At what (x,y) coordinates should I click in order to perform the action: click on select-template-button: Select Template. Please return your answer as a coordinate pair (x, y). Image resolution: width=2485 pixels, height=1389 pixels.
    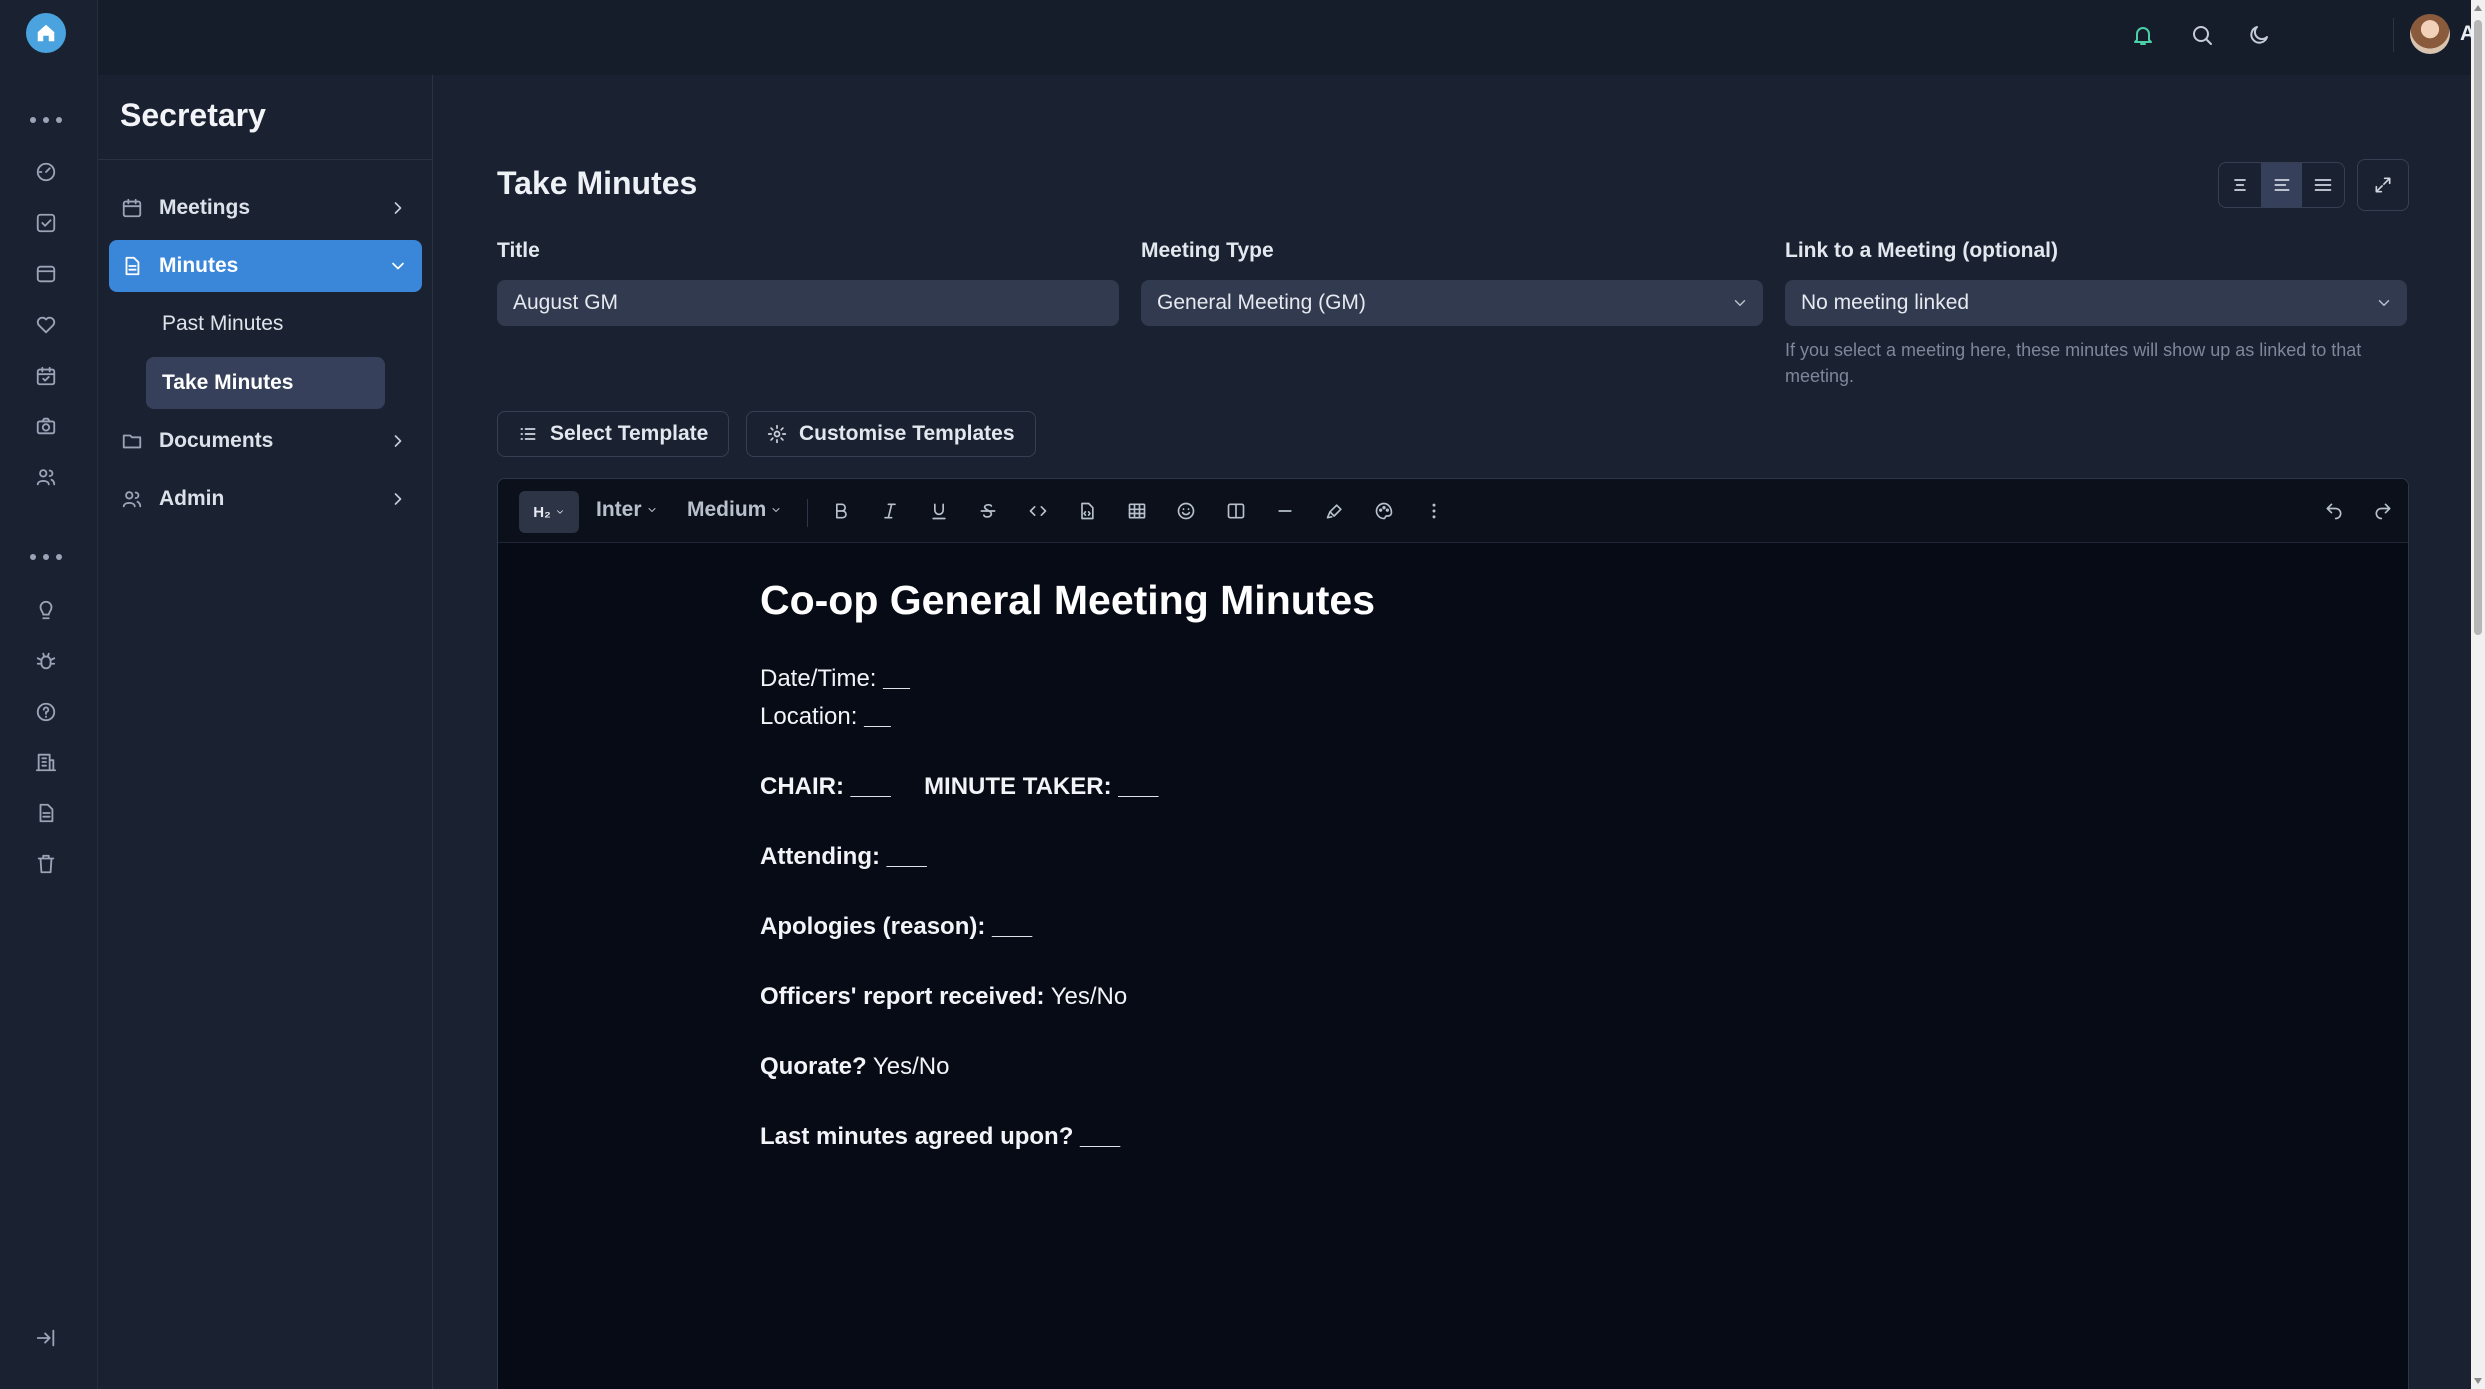
    Looking at the image, I should click on (613, 434).